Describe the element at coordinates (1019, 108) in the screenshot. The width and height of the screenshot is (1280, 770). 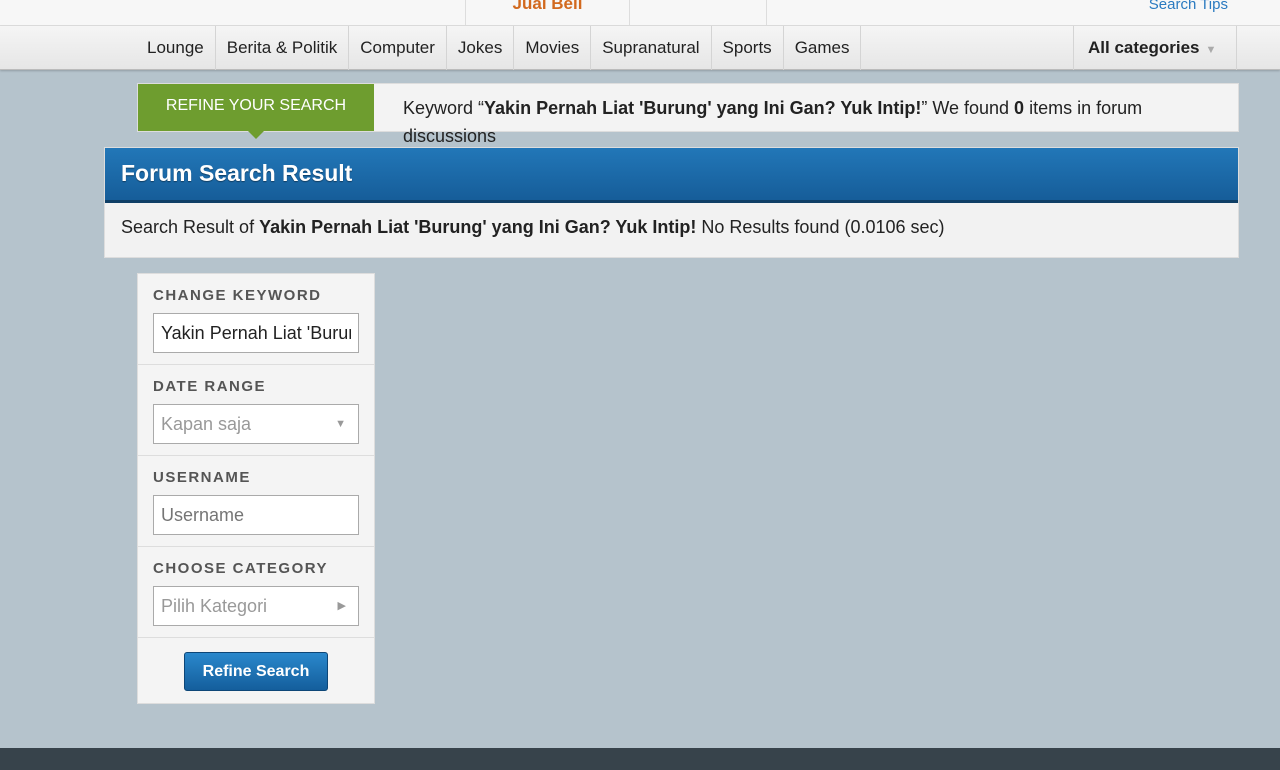
I see `kw-count: 0` at that location.